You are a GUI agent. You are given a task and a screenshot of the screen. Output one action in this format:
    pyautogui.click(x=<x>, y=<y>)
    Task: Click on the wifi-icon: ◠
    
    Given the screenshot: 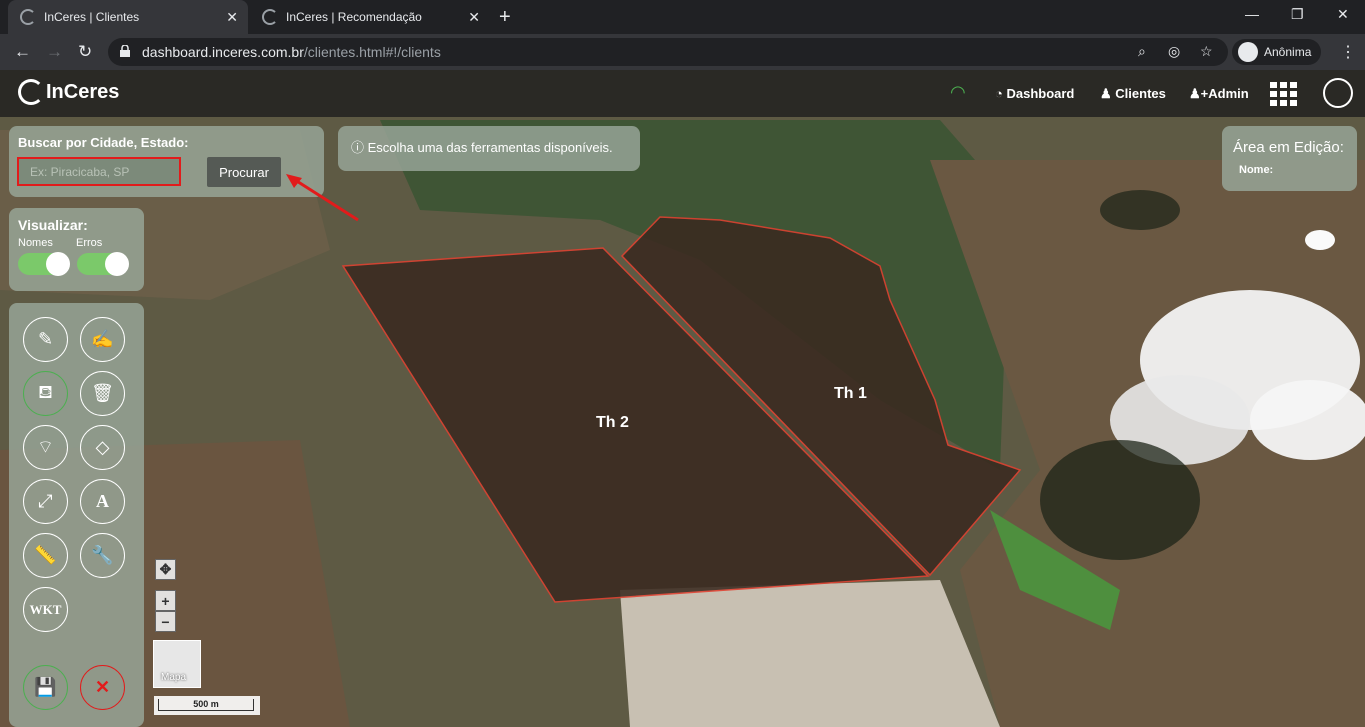 What is the action you would take?
    pyautogui.click(x=958, y=92)
    